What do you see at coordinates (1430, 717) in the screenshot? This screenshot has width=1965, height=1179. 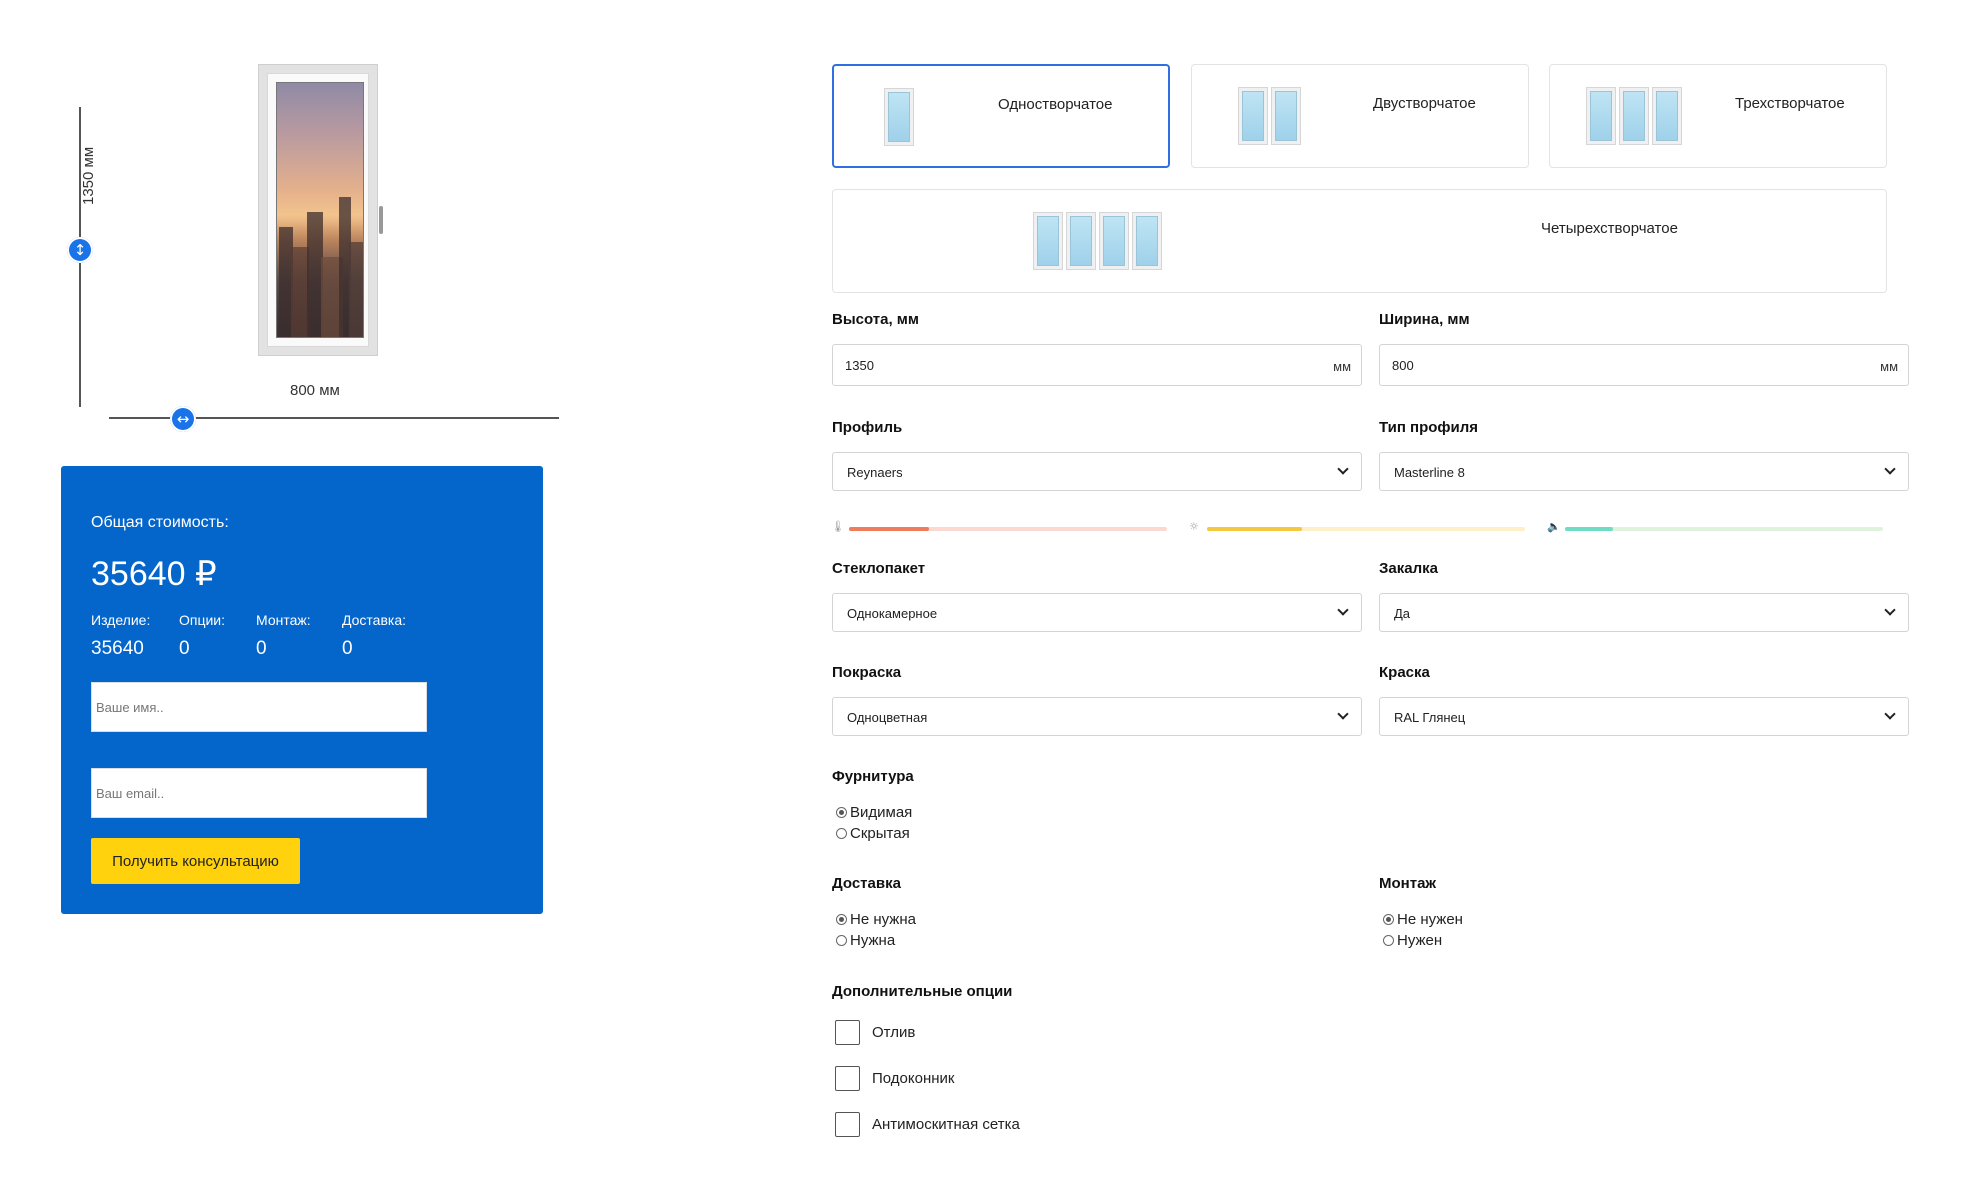 I see `paint-select-value: RAL Глянец` at bounding box center [1430, 717].